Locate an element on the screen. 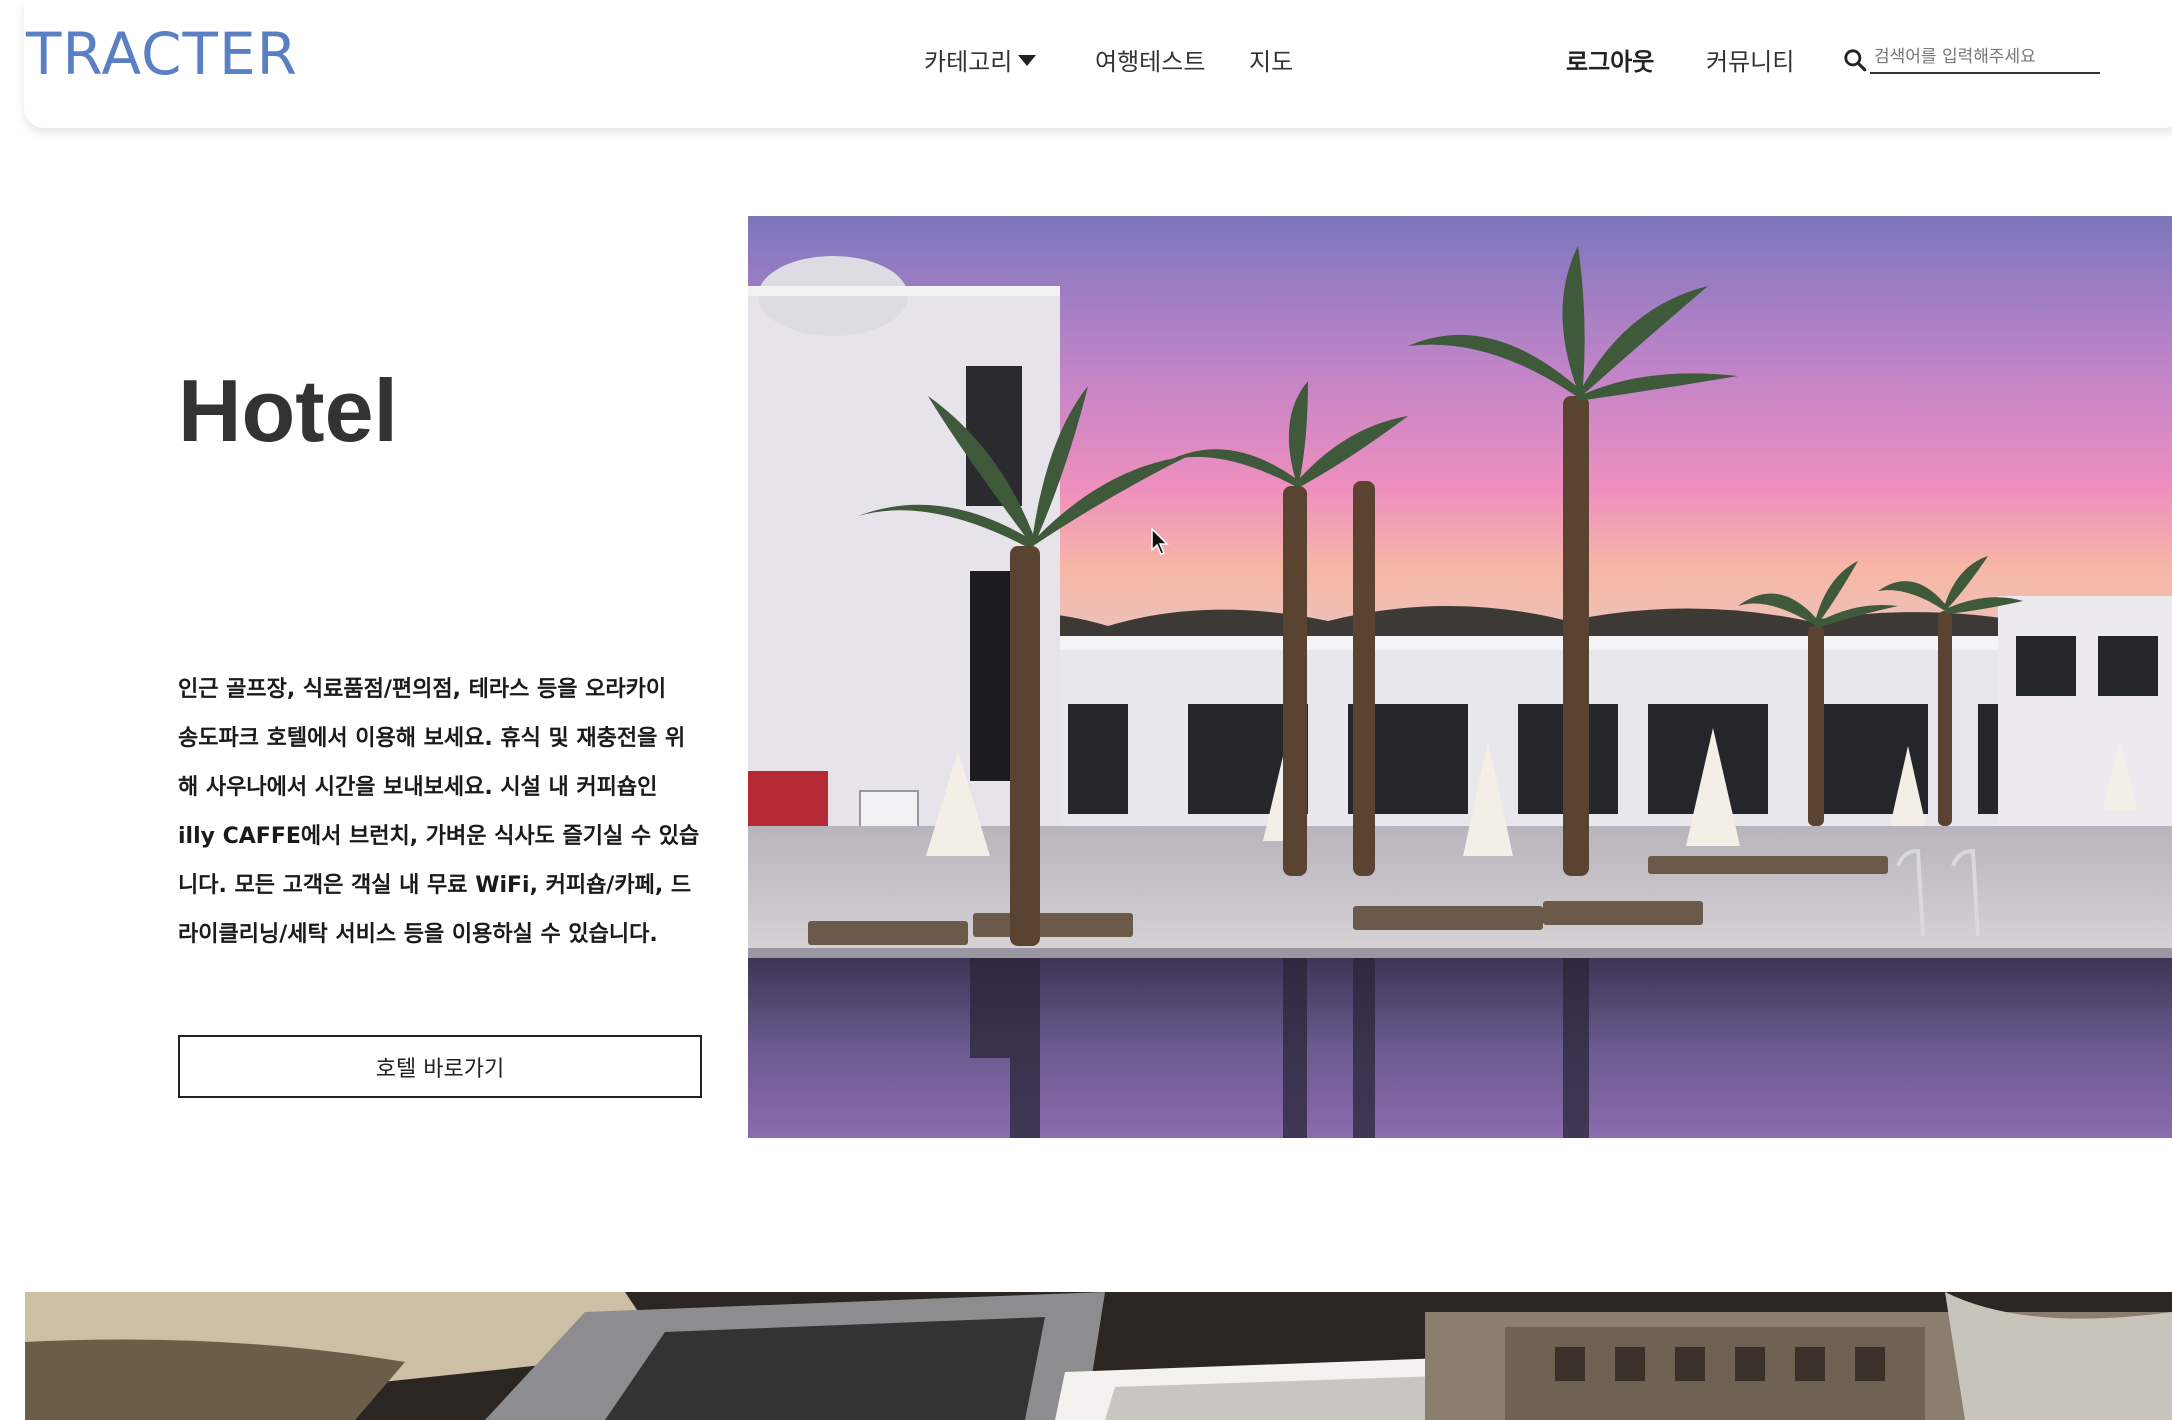 This screenshot has width=2172, height=1420. nav-travel-test: 여행테스트 is located at coordinates (1150, 59).